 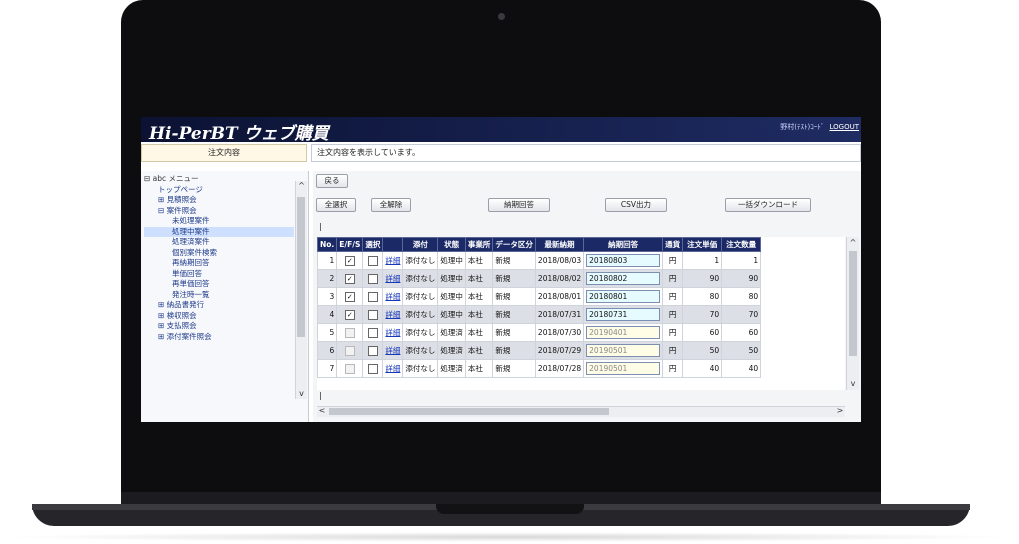 I want to click on row-number: 1, so click(x=327, y=260).